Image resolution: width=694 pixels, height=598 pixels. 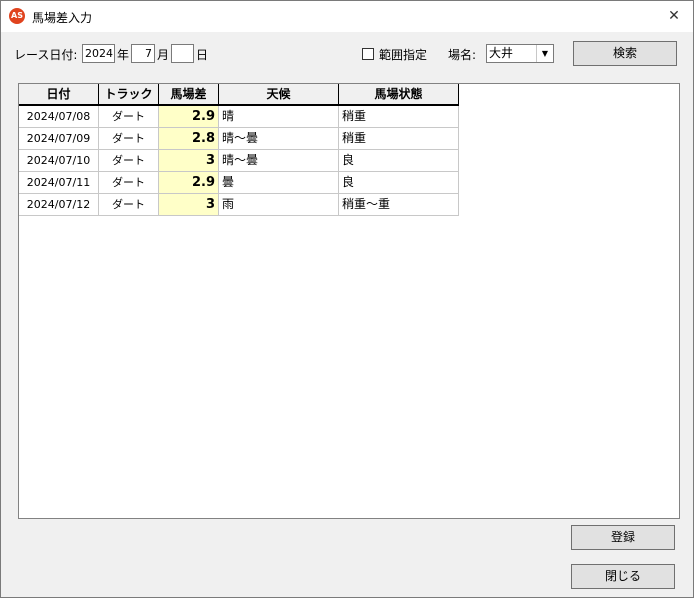 I want to click on cell-date: 2024/07/11, so click(x=59, y=183).